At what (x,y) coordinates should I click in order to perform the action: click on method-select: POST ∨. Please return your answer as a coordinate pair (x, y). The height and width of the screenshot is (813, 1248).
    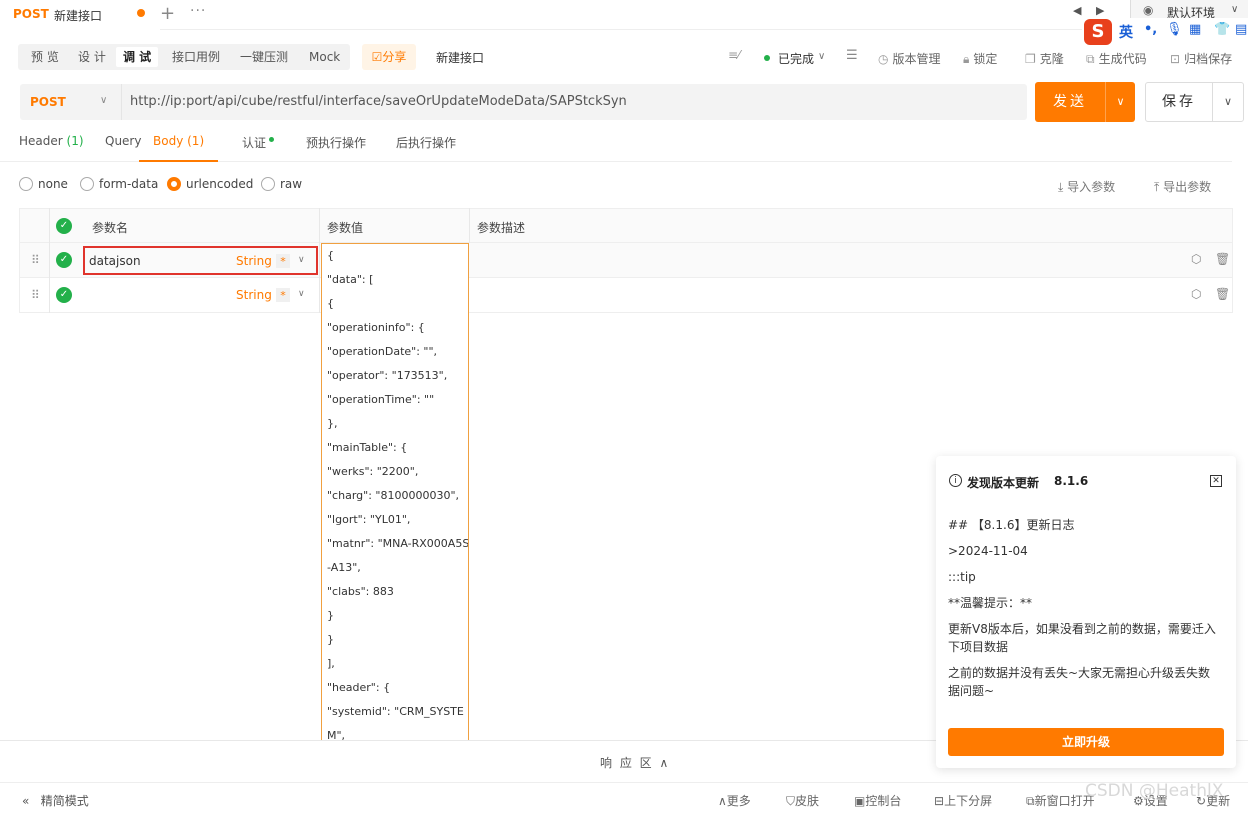
    Looking at the image, I should click on (71, 102).